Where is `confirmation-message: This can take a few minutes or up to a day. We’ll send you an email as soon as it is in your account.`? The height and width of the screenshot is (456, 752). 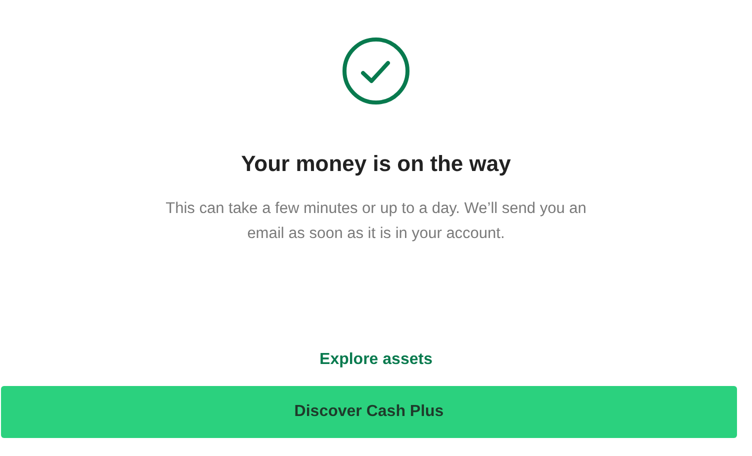 confirmation-message: This can take a few minutes or up to a day. We’ll send you an email as soon as it is in your account. is located at coordinates (376, 221).